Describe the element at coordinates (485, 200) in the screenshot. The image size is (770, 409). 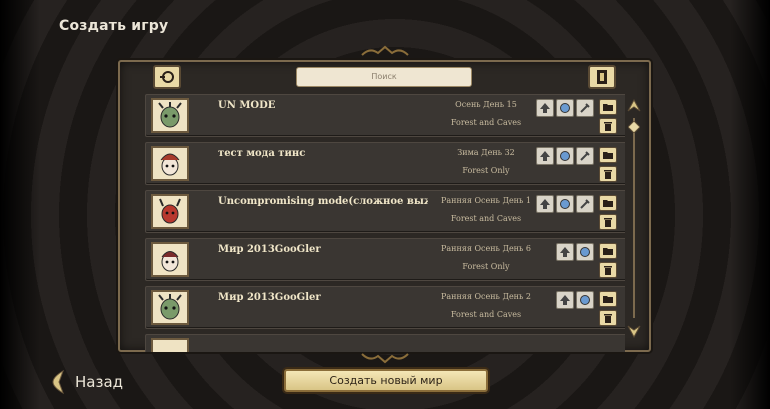
I see `world-season: Ранняя Осень День 1` at that location.